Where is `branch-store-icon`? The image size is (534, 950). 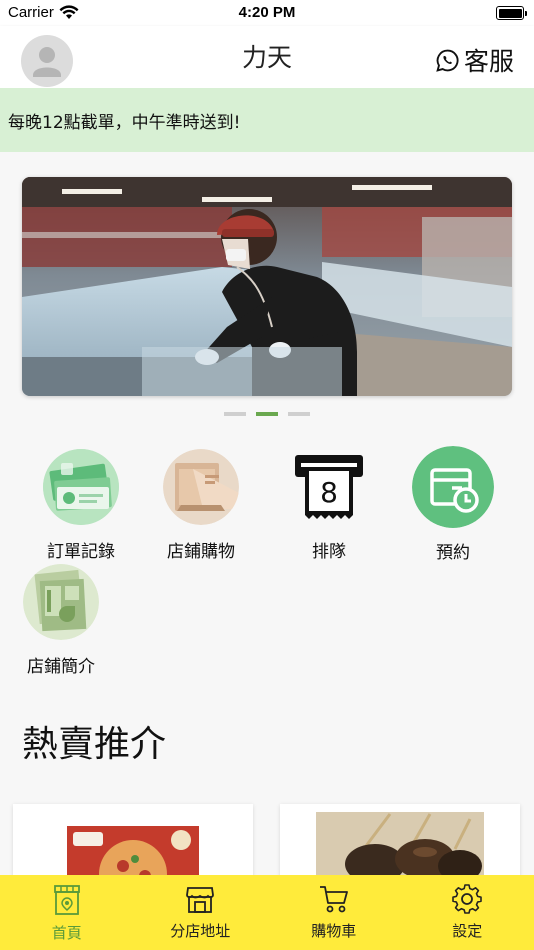
branch-store-icon is located at coordinates (200, 900).